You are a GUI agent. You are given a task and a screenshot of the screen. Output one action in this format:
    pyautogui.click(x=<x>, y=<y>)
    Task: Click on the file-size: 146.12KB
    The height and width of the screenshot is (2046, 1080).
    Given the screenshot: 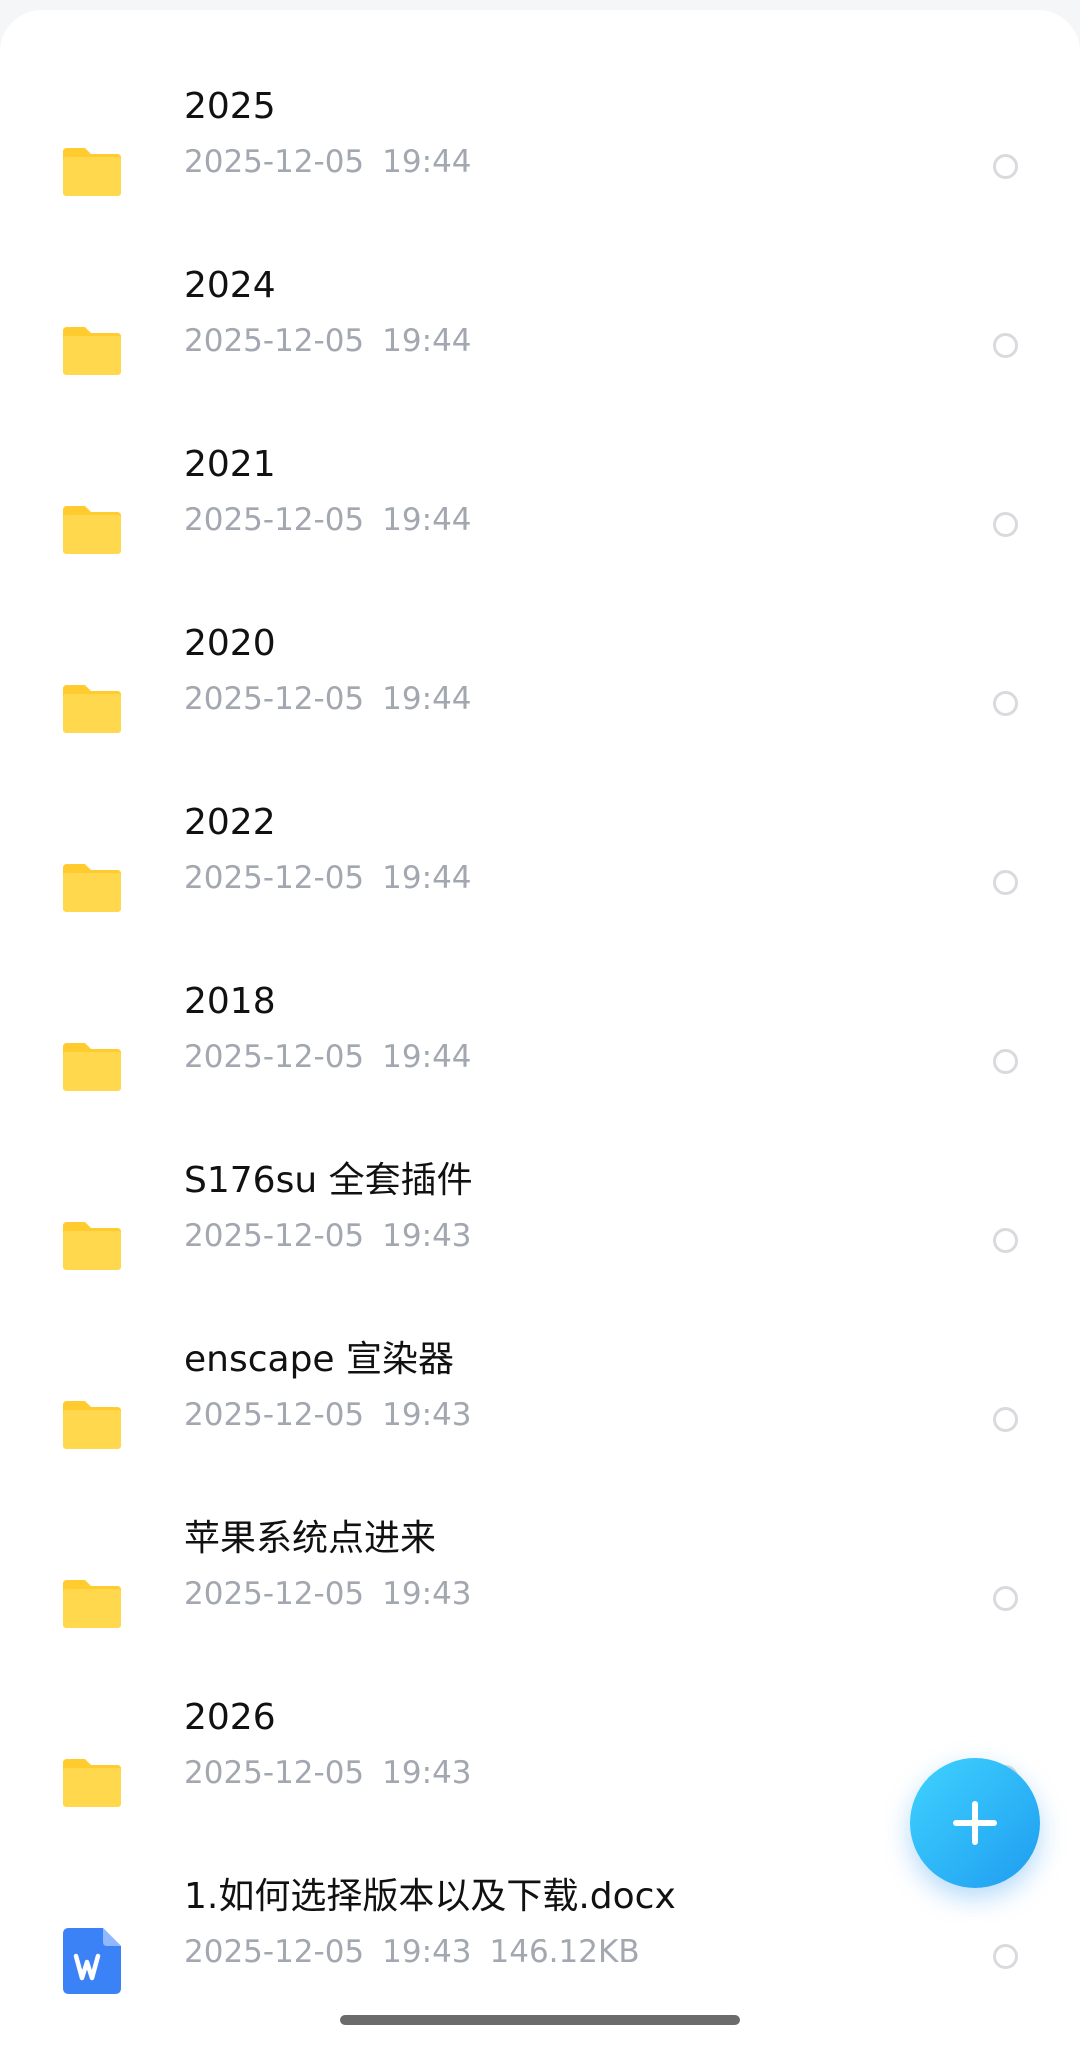 What is the action you would take?
    pyautogui.click(x=564, y=1952)
    